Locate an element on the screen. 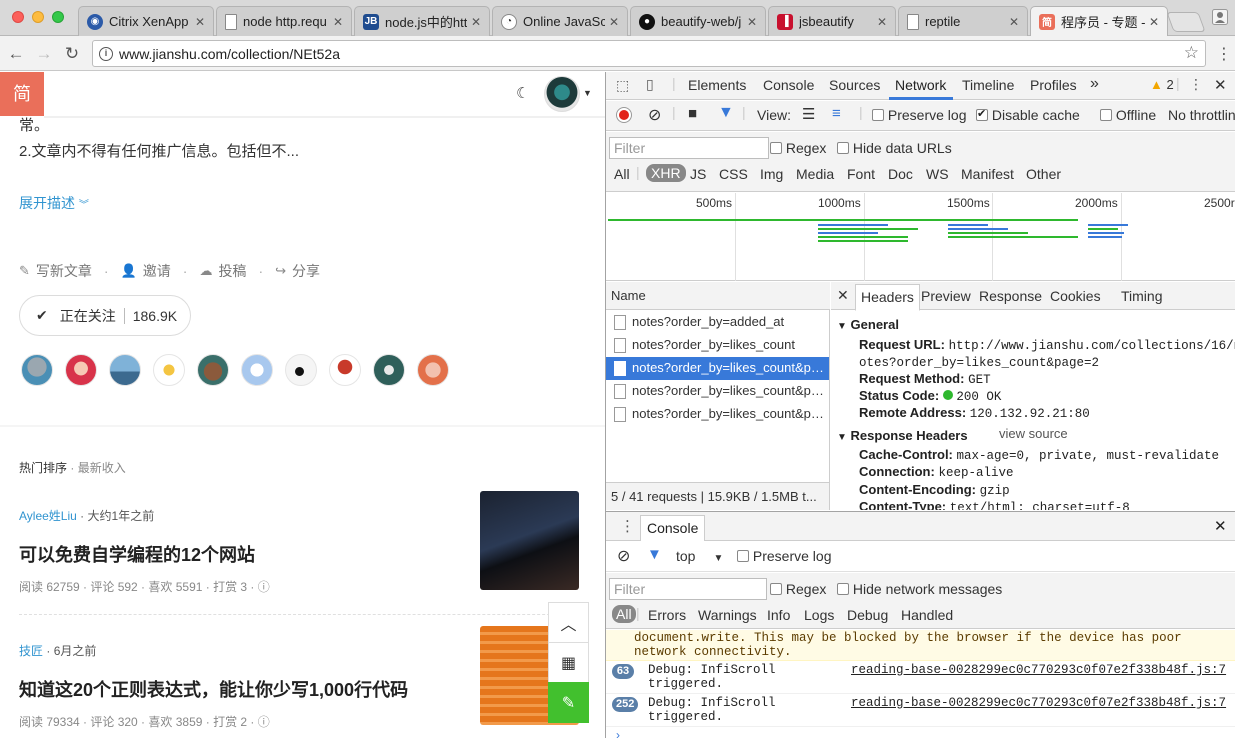 Image resolution: width=1235 pixels, height=738 pixels. browser-tab: ● beautify-web/j ✕ is located at coordinates (698, 21).